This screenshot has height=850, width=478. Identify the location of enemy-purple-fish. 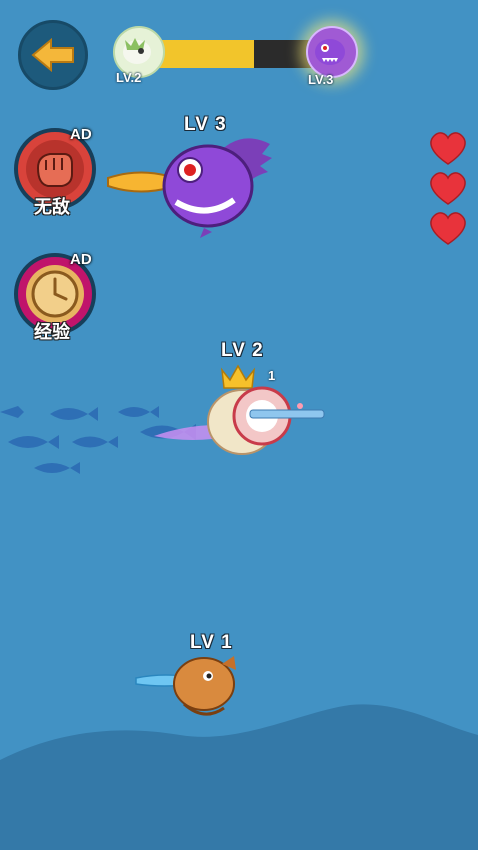
(189, 188).